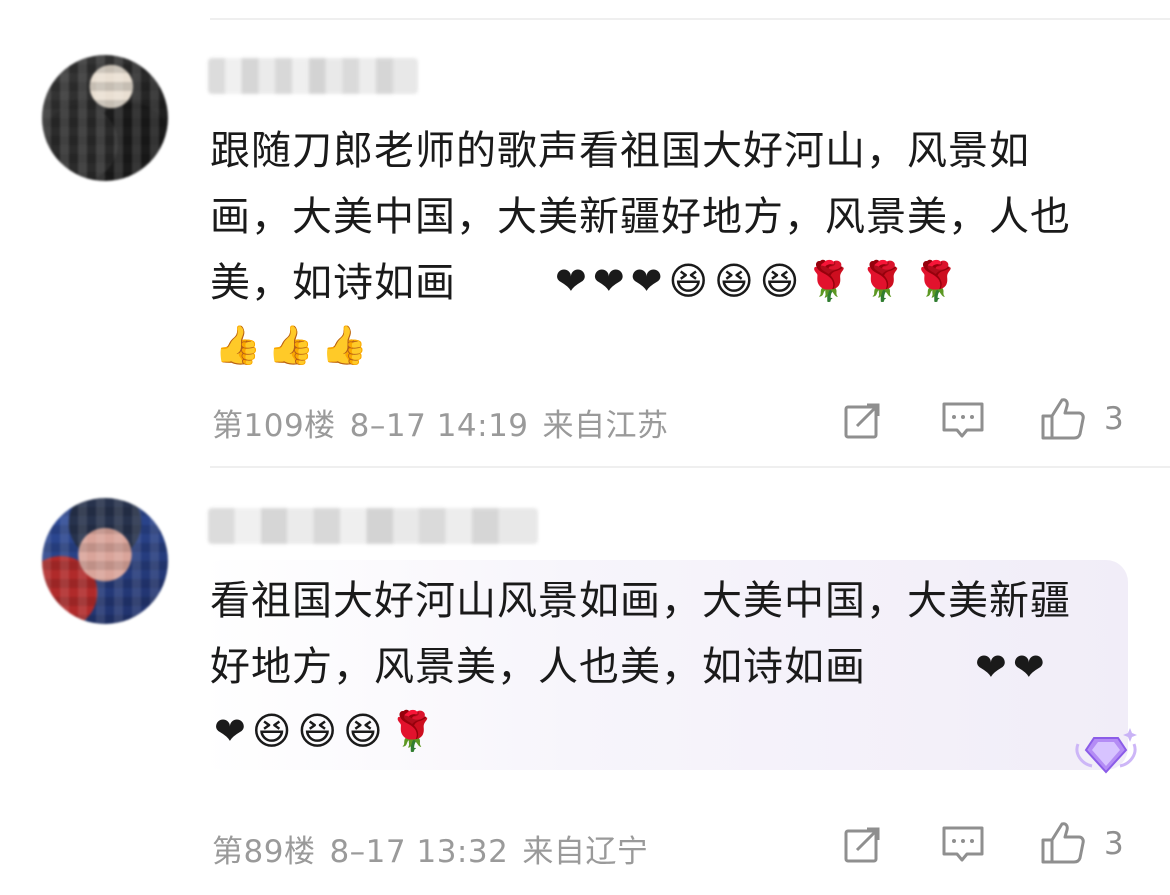 This screenshot has height=895, width=1170. Describe the element at coordinates (760, 281) in the screenshot. I see `emoji-row: ❤❤❤😆😆😆🌹🌹🌹` at that location.